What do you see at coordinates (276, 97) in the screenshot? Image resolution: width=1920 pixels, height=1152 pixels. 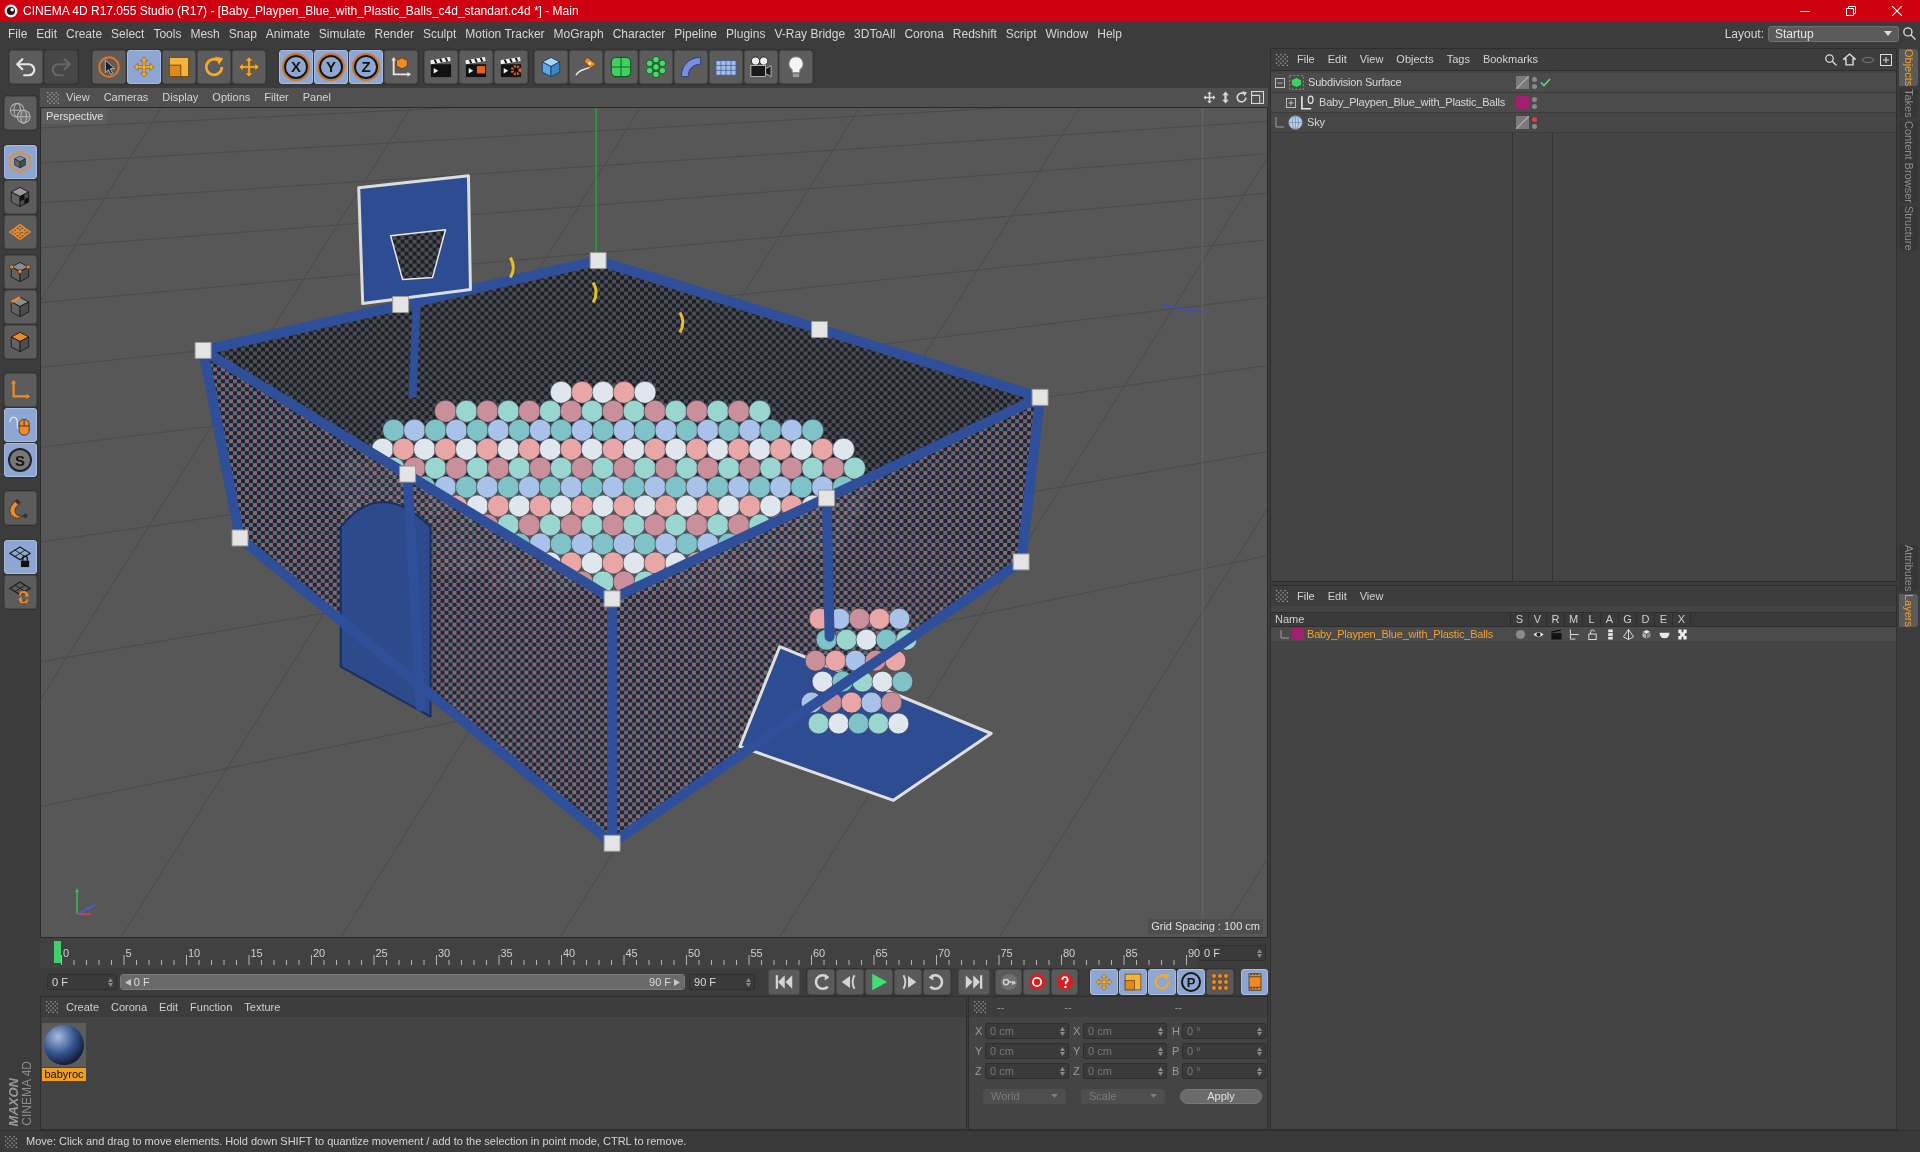 I see `menu-item: Filter` at bounding box center [276, 97].